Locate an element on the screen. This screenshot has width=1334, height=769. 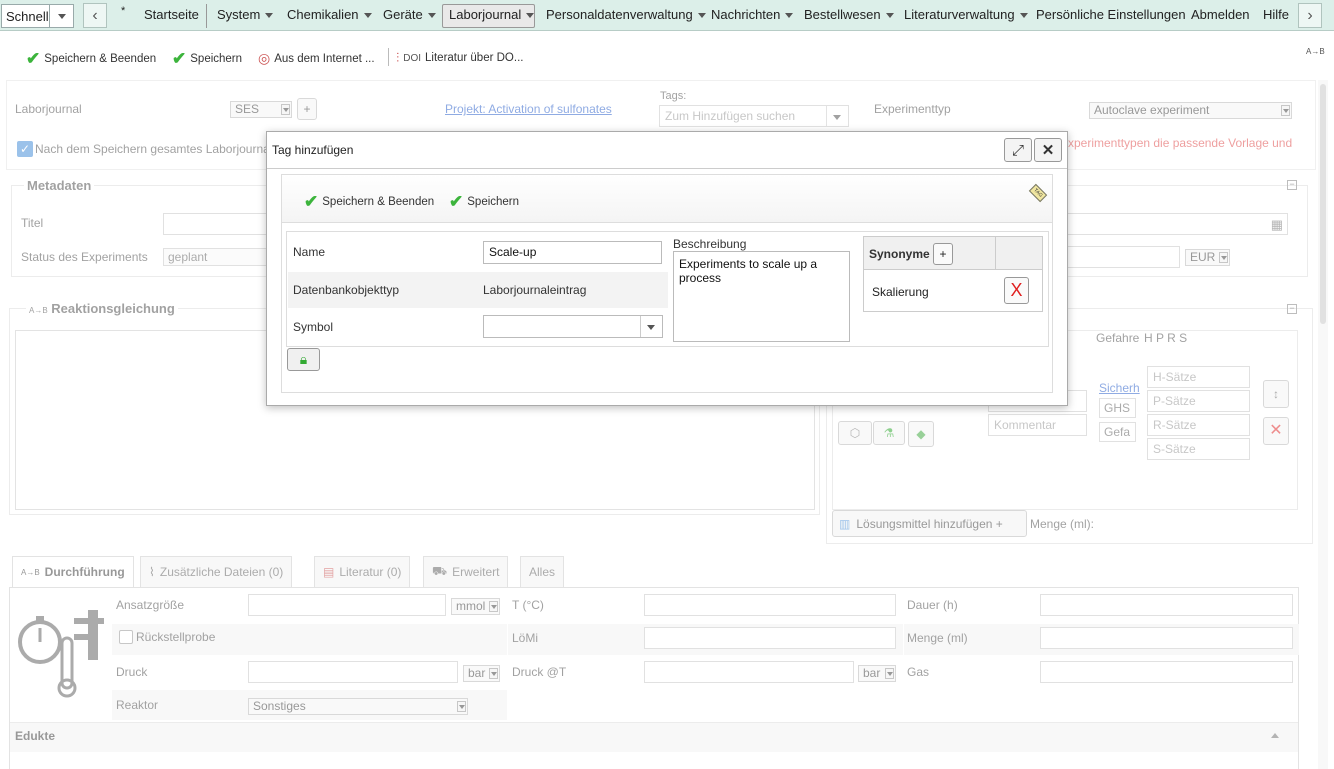
collapse-metadaten-icon: − is located at coordinates (1292, 185).